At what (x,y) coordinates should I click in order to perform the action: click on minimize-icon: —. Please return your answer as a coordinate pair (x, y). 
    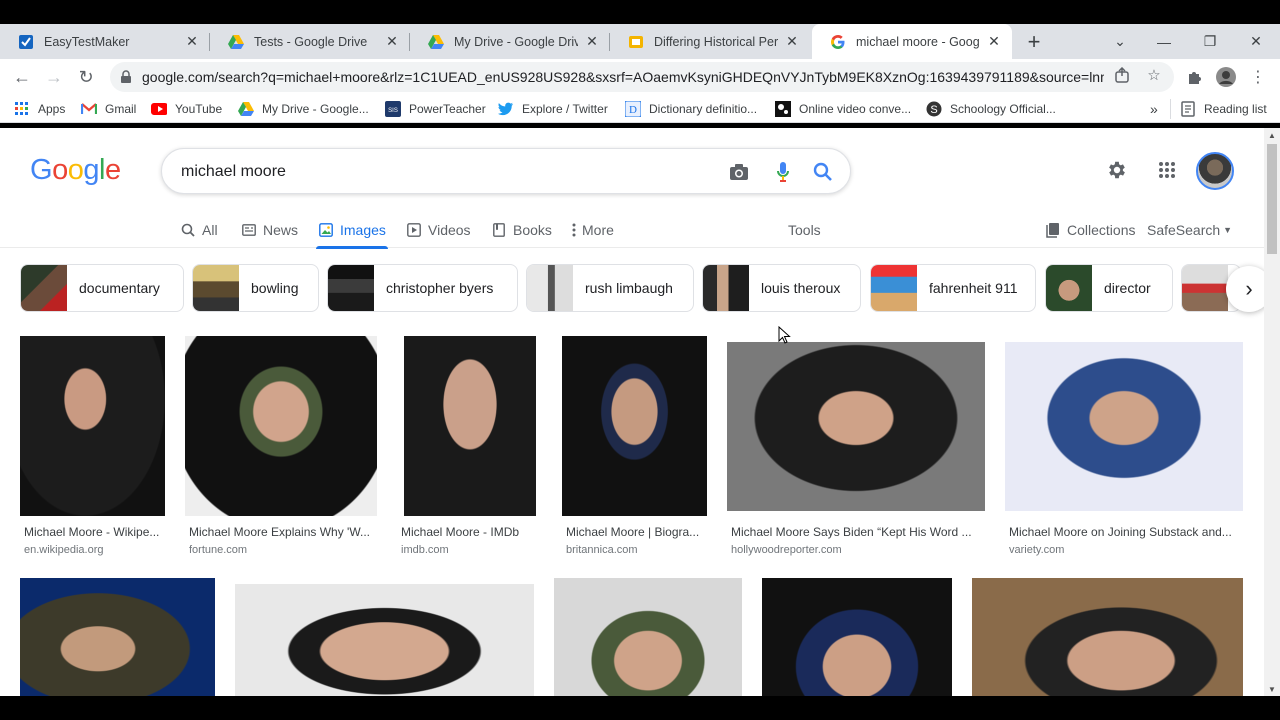
    Looking at the image, I should click on (1164, 41).